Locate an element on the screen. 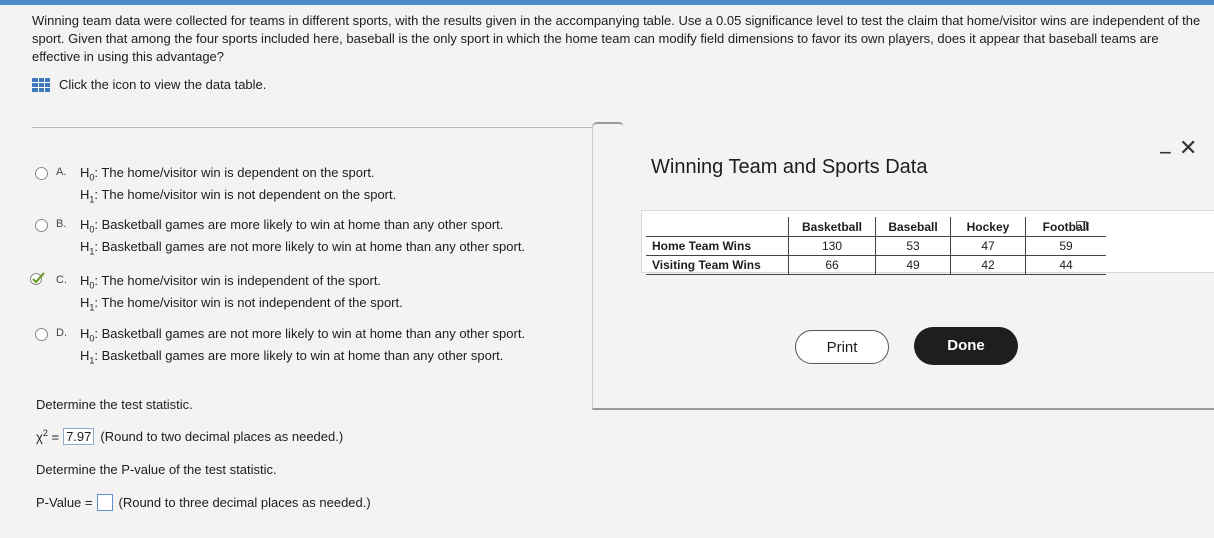 The width and height of the screenshot is (1214, 538). table-cell: 44 is located at coordinates (1065, 265).